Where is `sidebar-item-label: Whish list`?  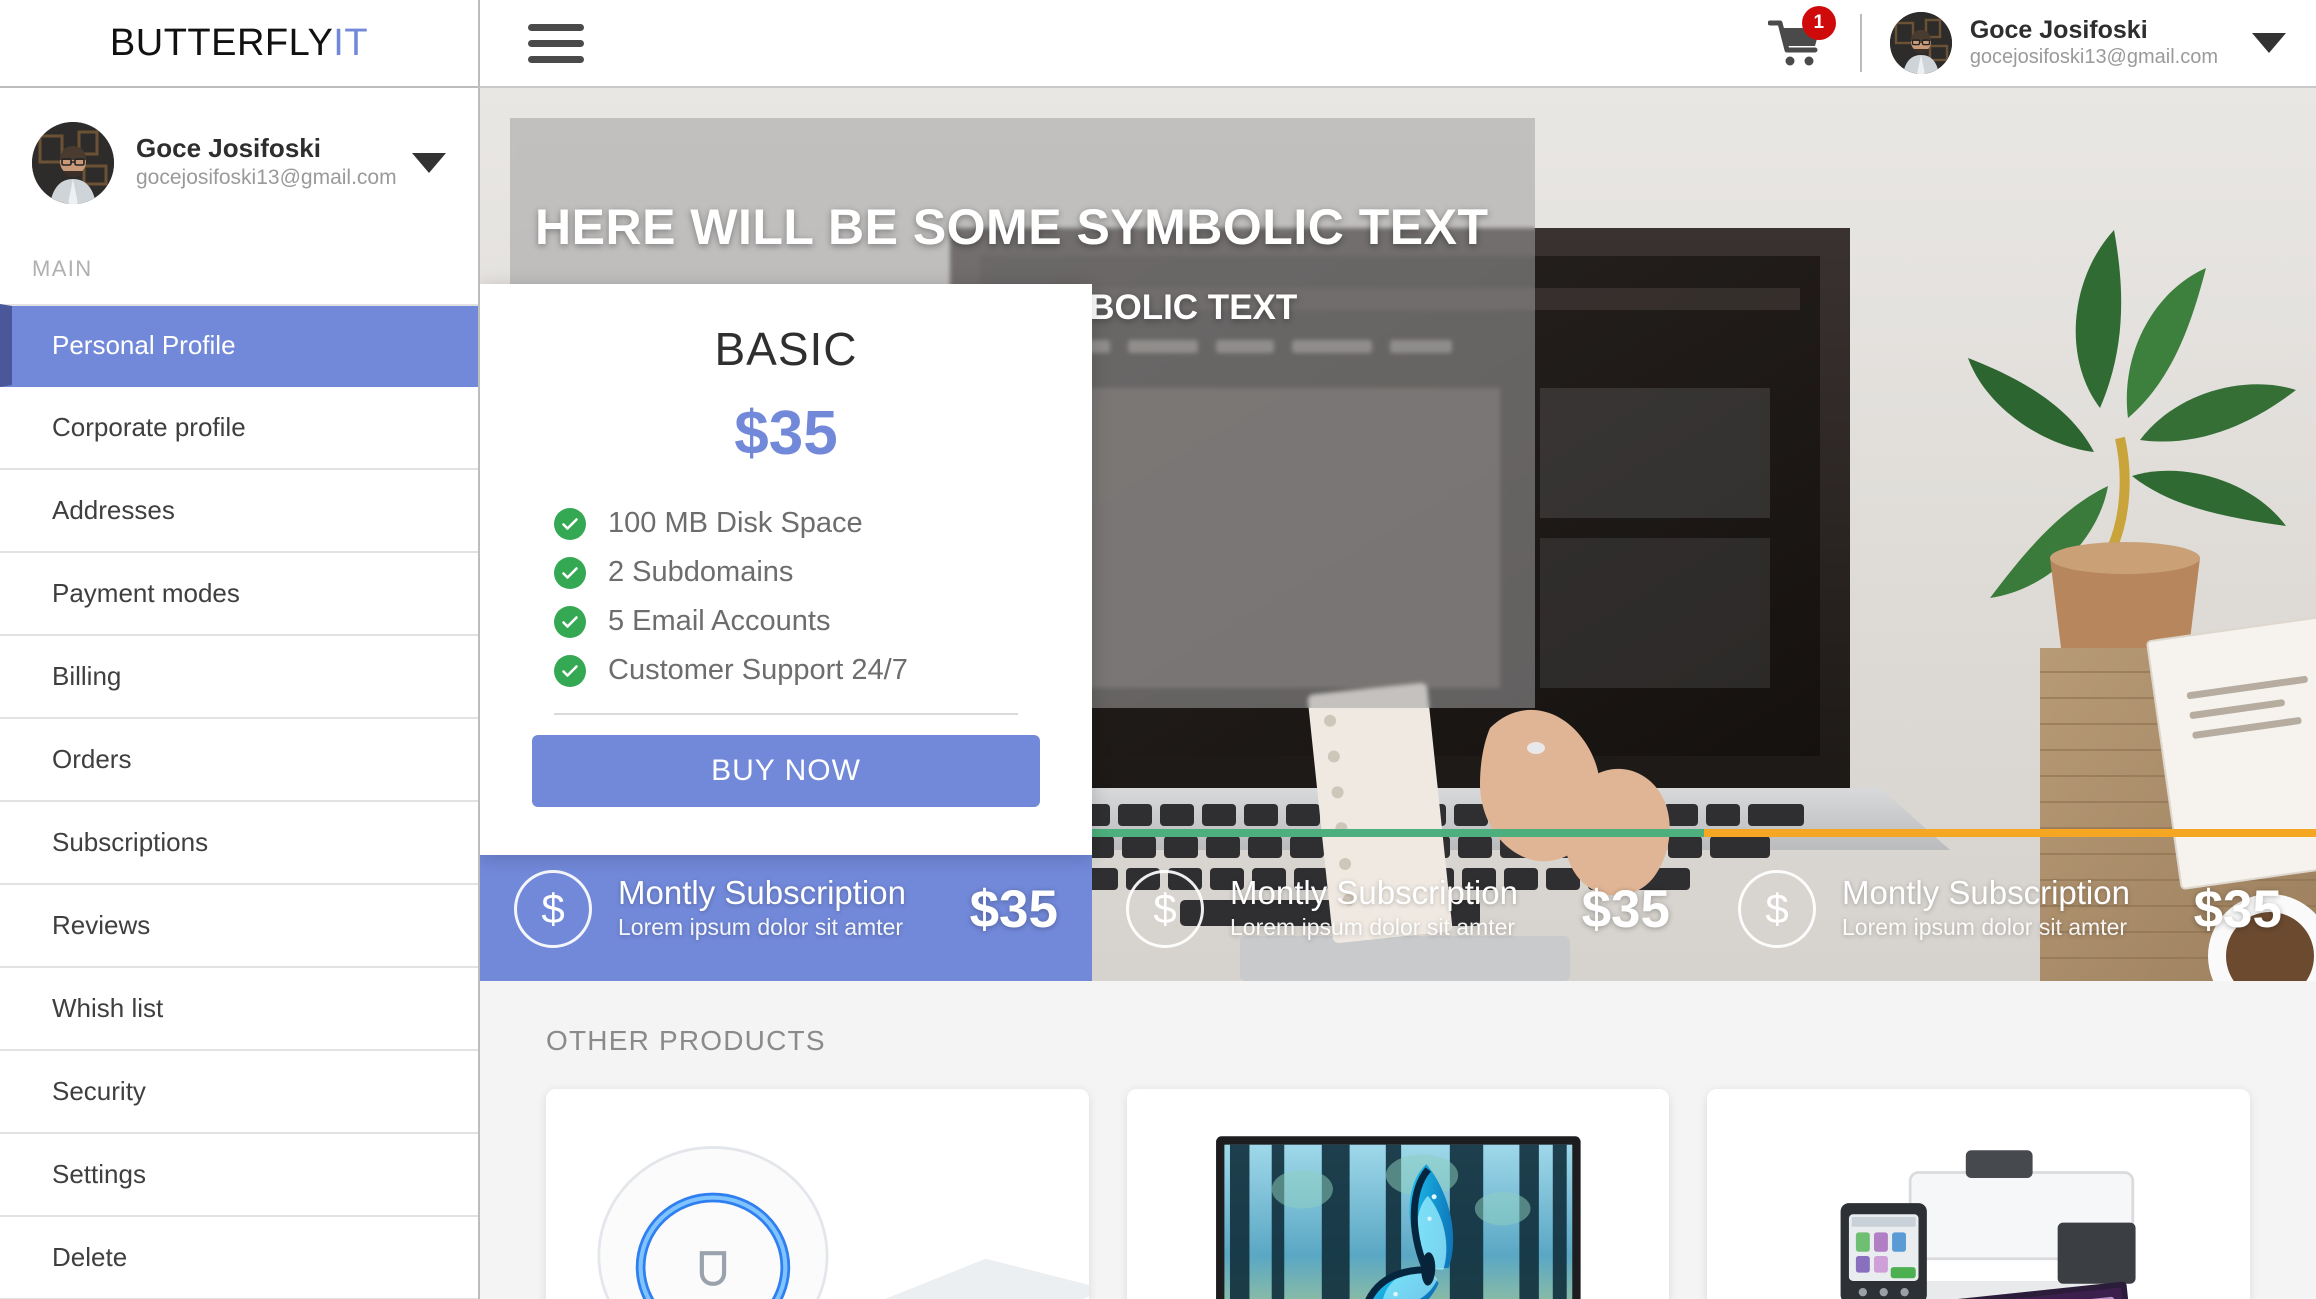
sidebar-item-label: Whish list is located at coordinates (108, 1008).